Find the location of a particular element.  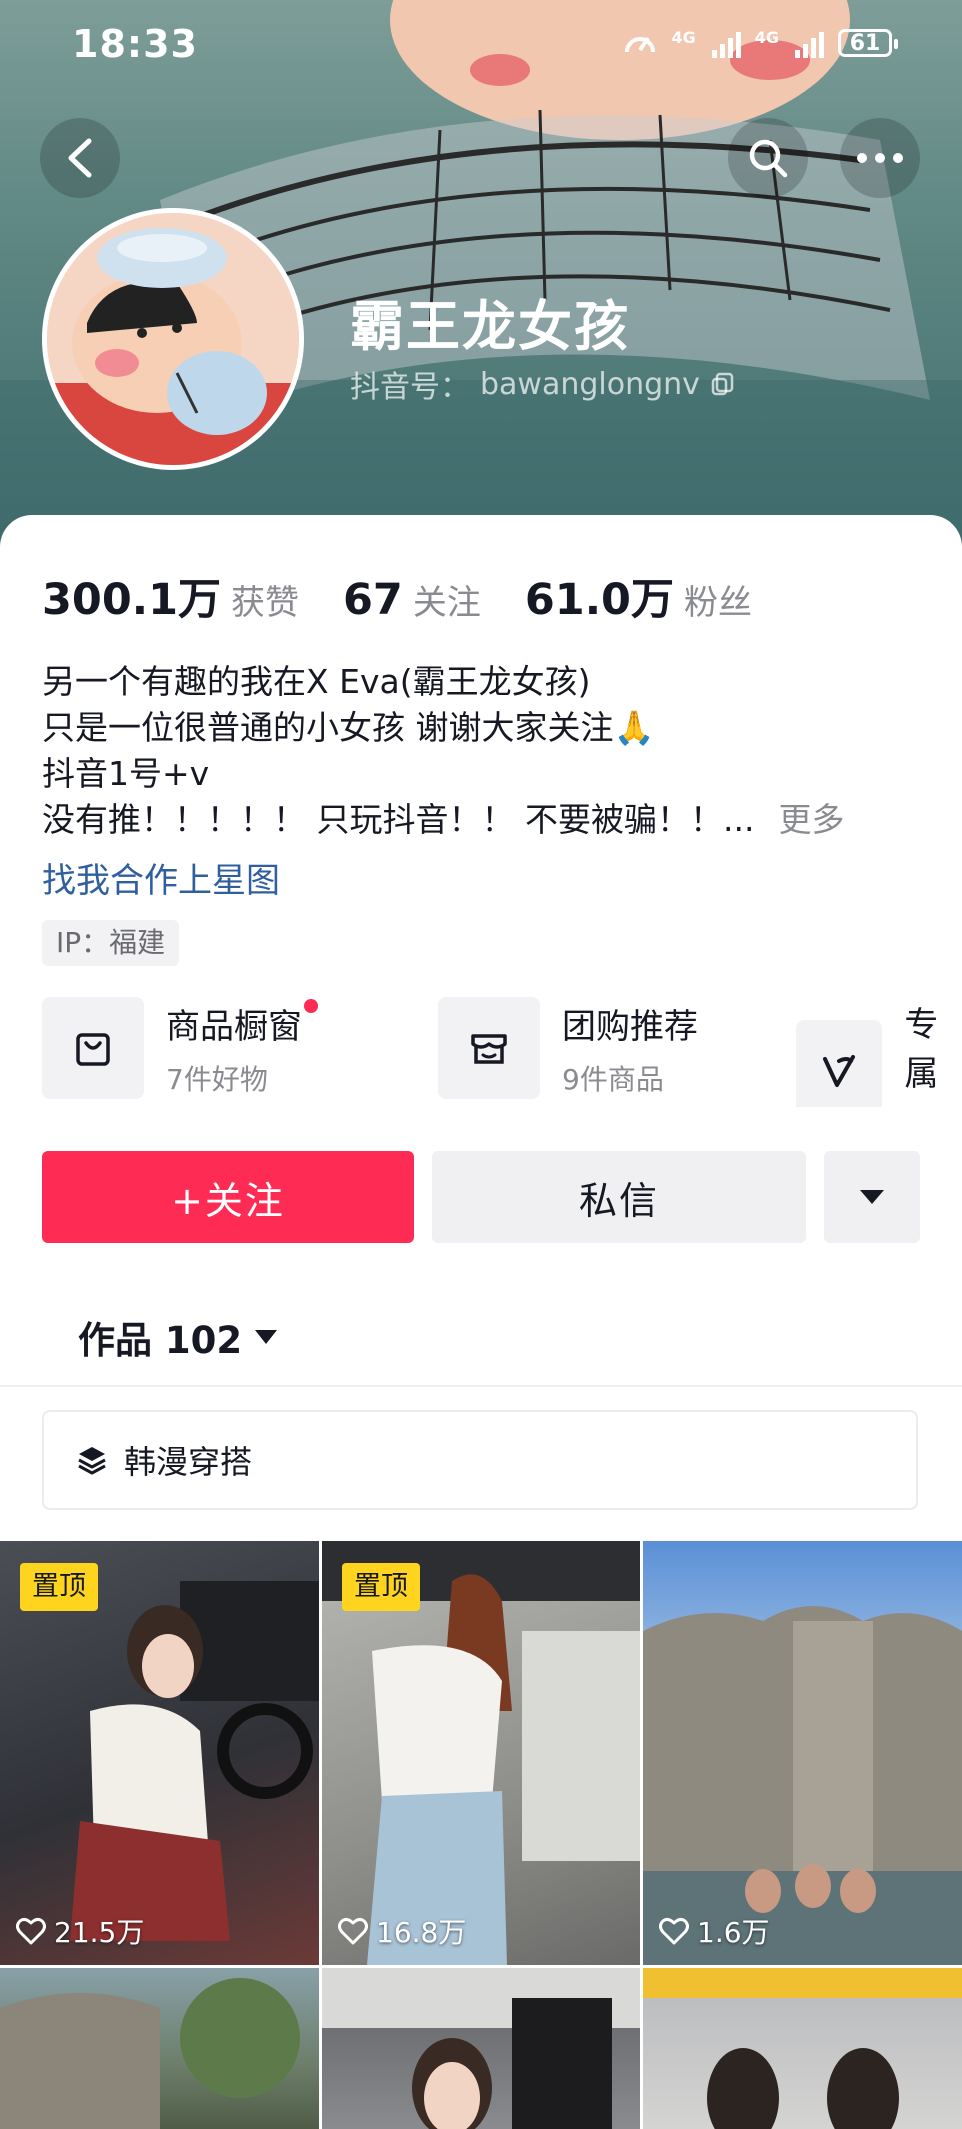

douyin-id-row: 抖音号： bawanglongnv is located at coordinates (543, 384).